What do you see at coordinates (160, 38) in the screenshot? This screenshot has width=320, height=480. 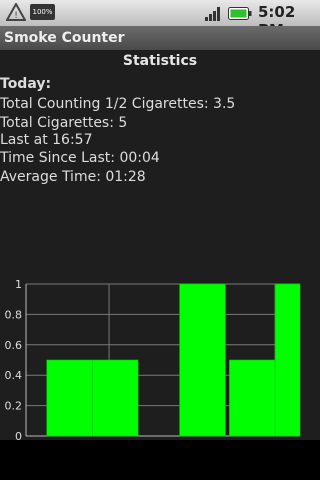 I see `app-title-bar: Smoke Counter` at bounding box center [160, 38].